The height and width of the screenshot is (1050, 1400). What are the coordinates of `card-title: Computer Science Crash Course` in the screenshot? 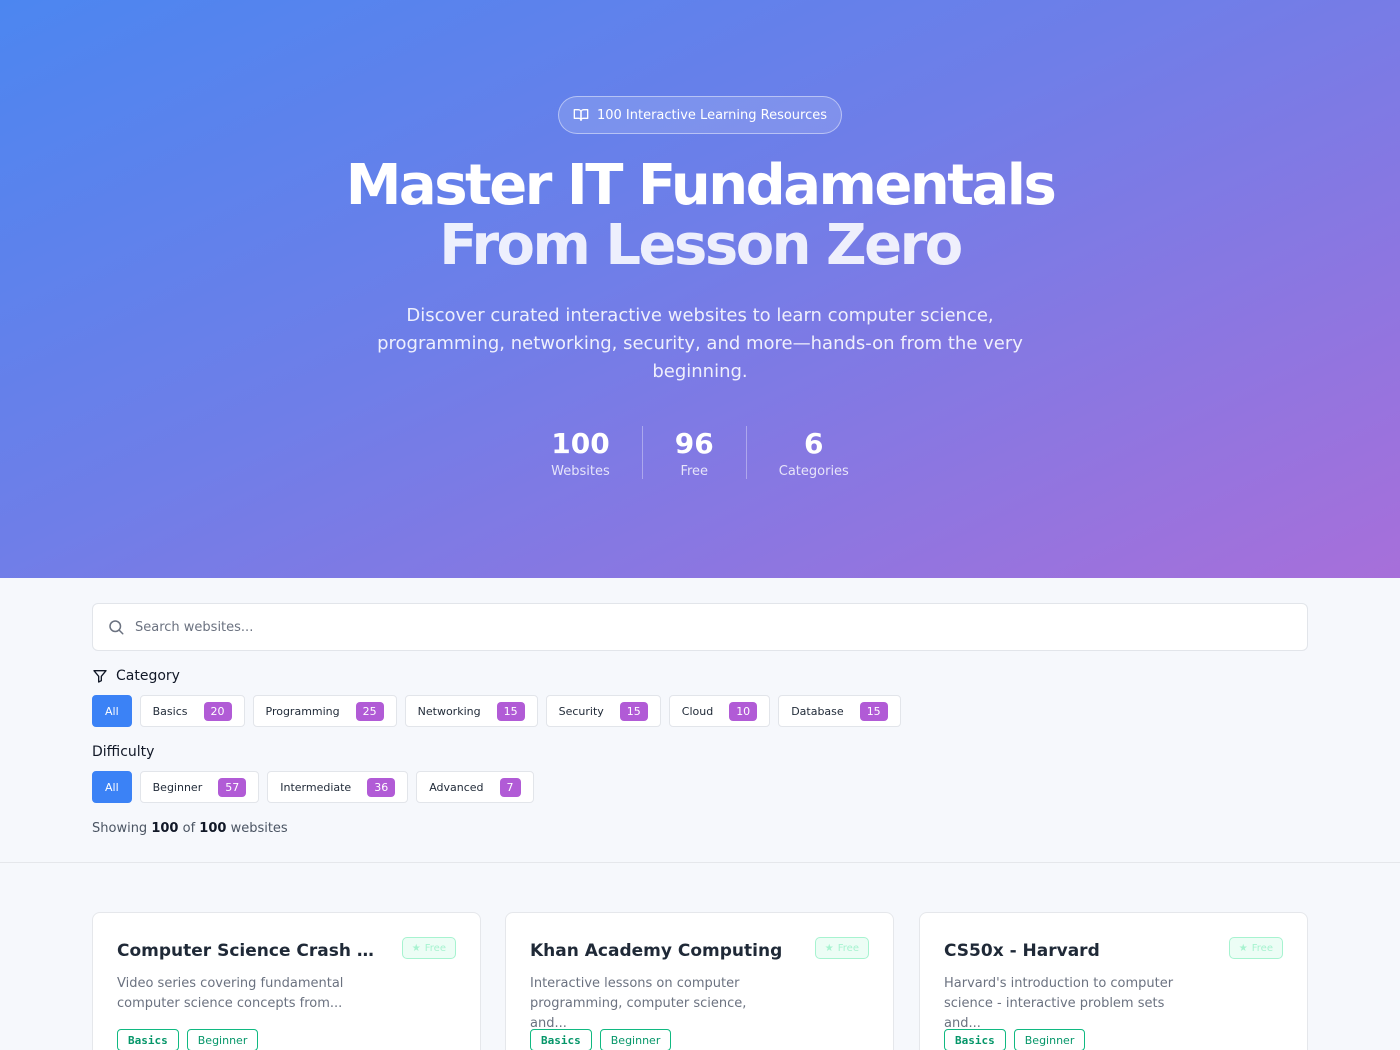 It's located at (248, 951).